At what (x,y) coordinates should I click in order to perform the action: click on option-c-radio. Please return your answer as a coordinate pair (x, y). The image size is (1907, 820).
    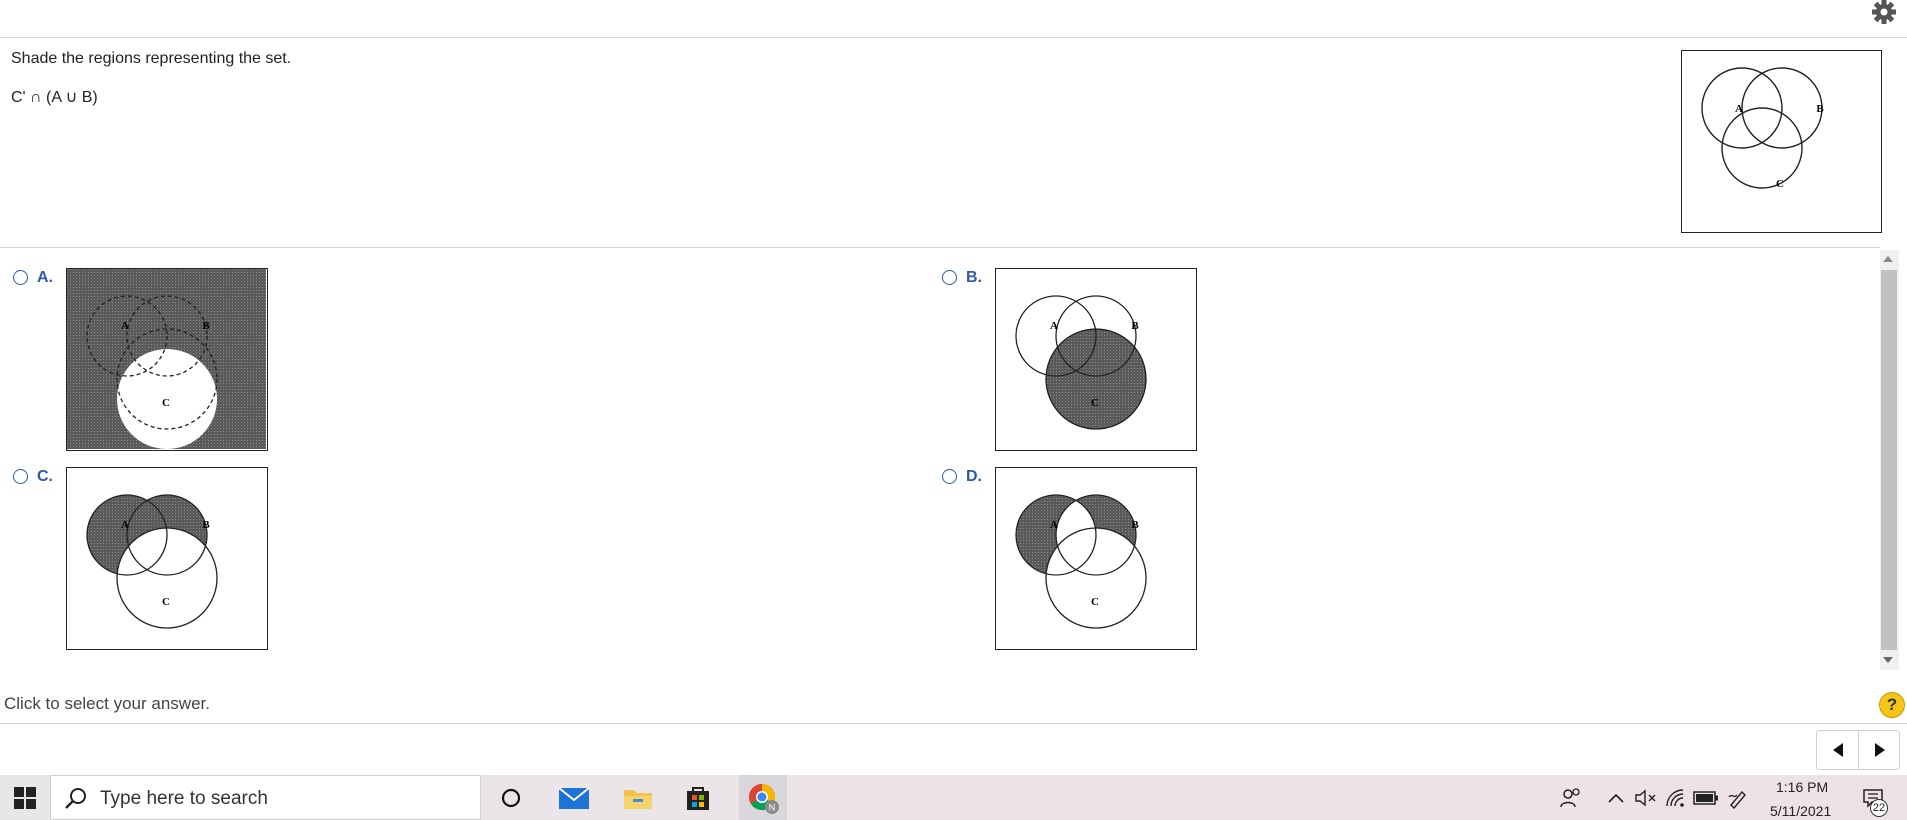
    Looking at the image, I should click on (20, 476).